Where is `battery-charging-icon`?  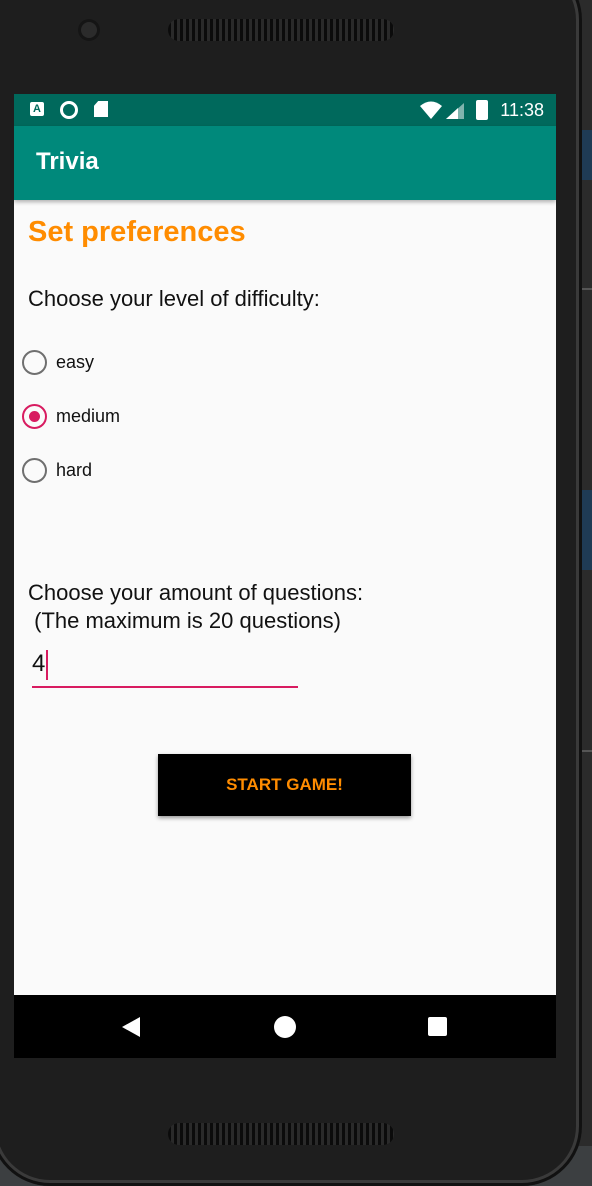
battery-charging-icon is located at coordinates (482, 110).